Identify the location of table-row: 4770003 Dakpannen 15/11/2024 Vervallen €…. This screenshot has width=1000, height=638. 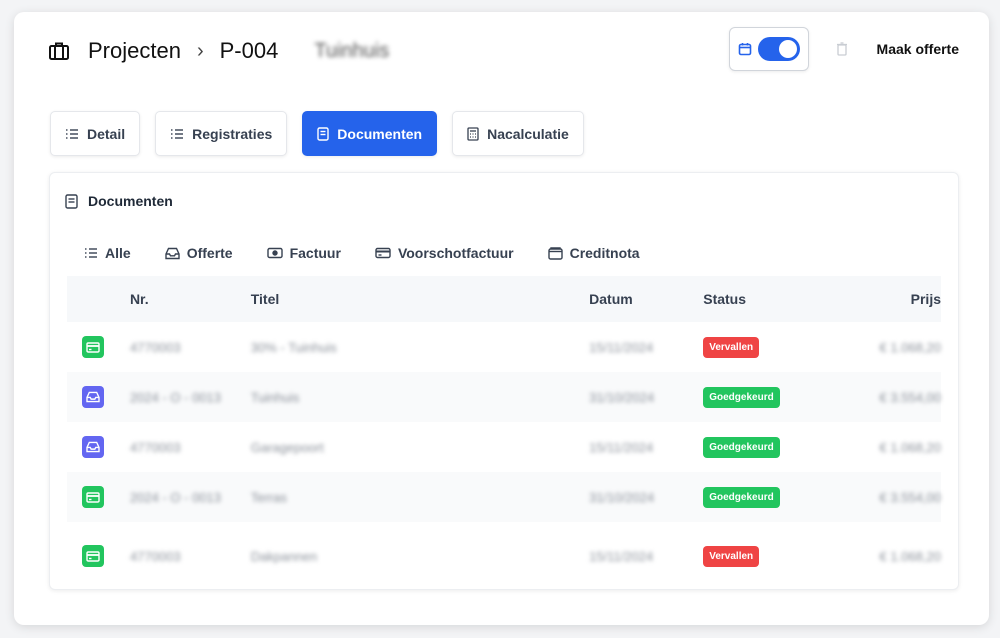
(504, 556).